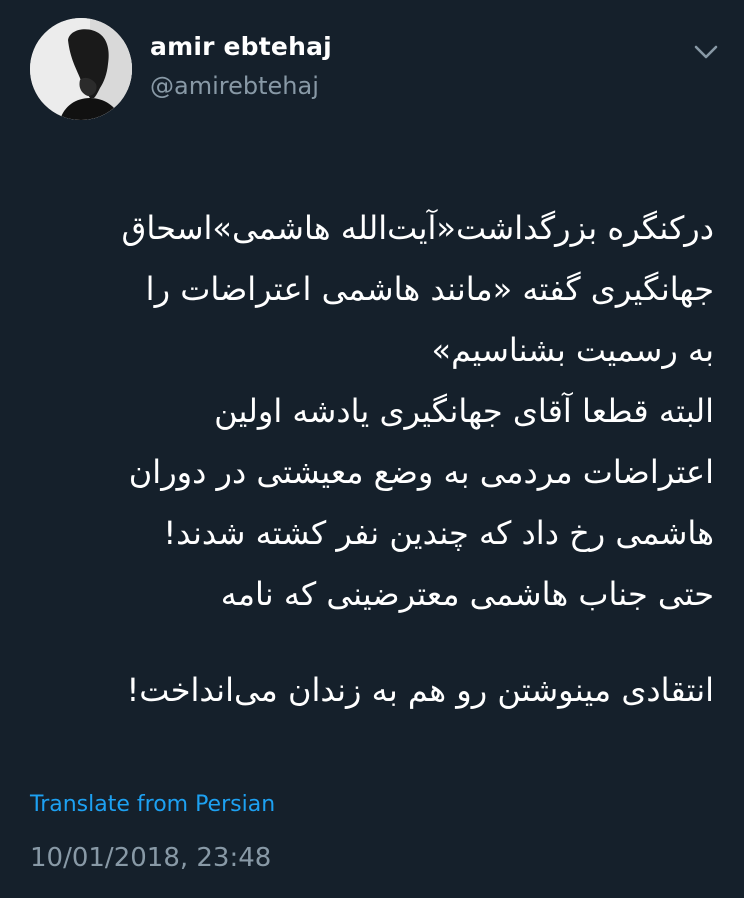  I want to click on tweet-text-line: اعتراضات مردمی به وضع معیشتی در دوران, so click(421, 472).